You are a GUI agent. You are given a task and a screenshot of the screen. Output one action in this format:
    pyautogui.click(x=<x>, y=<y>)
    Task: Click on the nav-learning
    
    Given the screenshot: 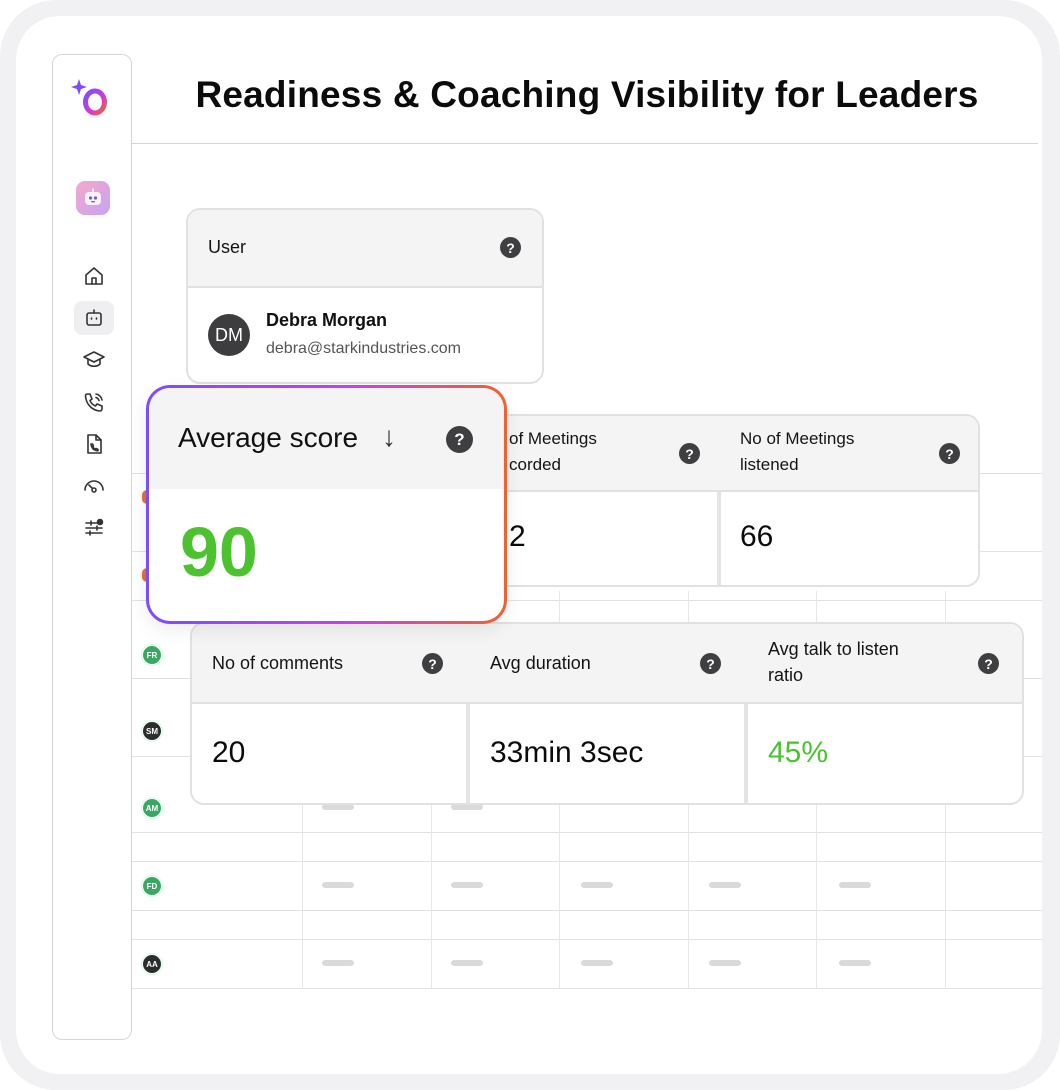 What is the action you would take?
    pyautogui.click(x=94, y=360)
    